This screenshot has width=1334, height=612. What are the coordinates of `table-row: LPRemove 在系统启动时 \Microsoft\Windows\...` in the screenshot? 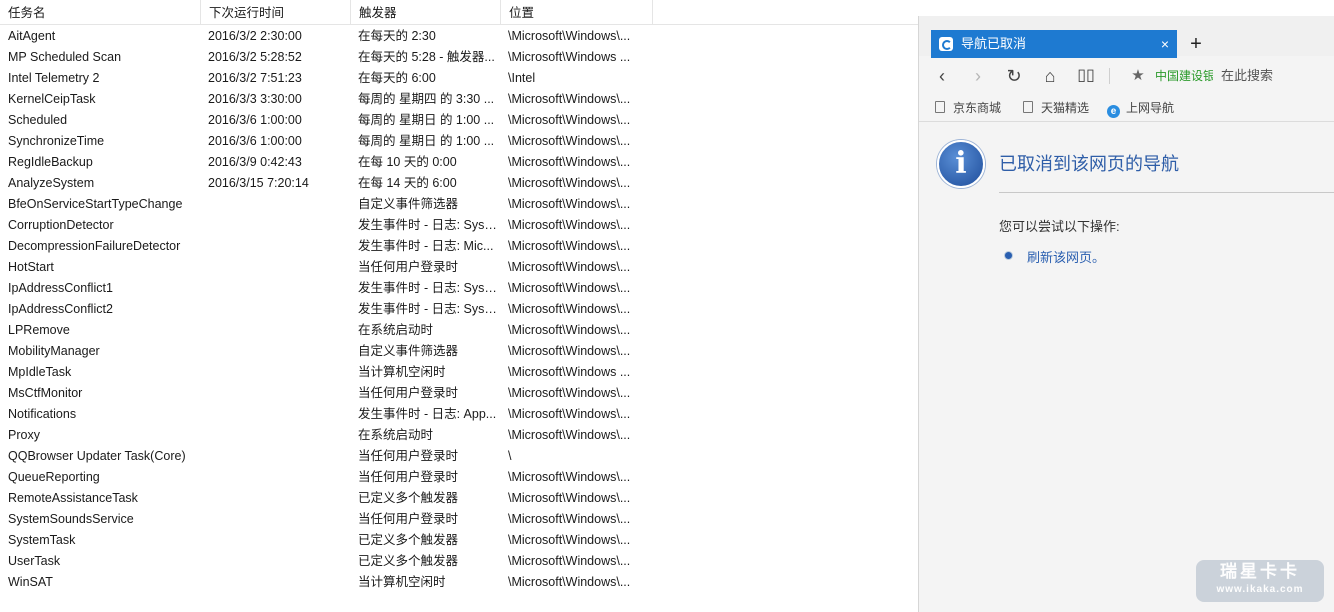 It's located at (459, 330).